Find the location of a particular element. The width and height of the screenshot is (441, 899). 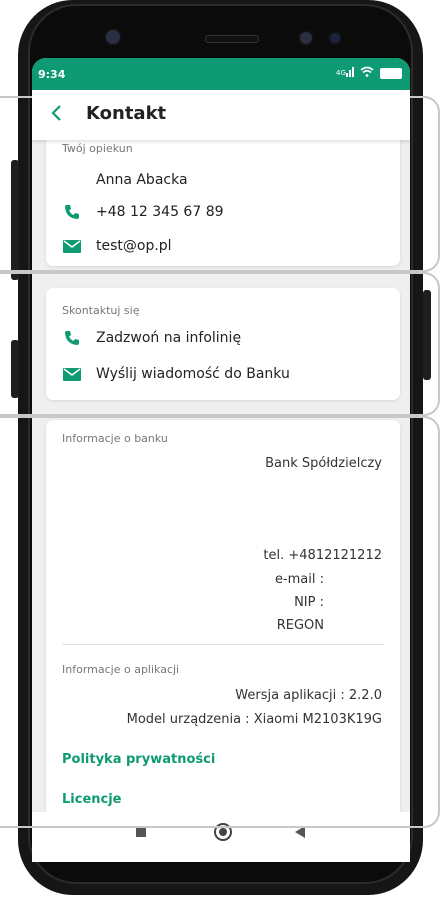

contact-section-label: Skontaktuj się is located at coordinates (101, 310).